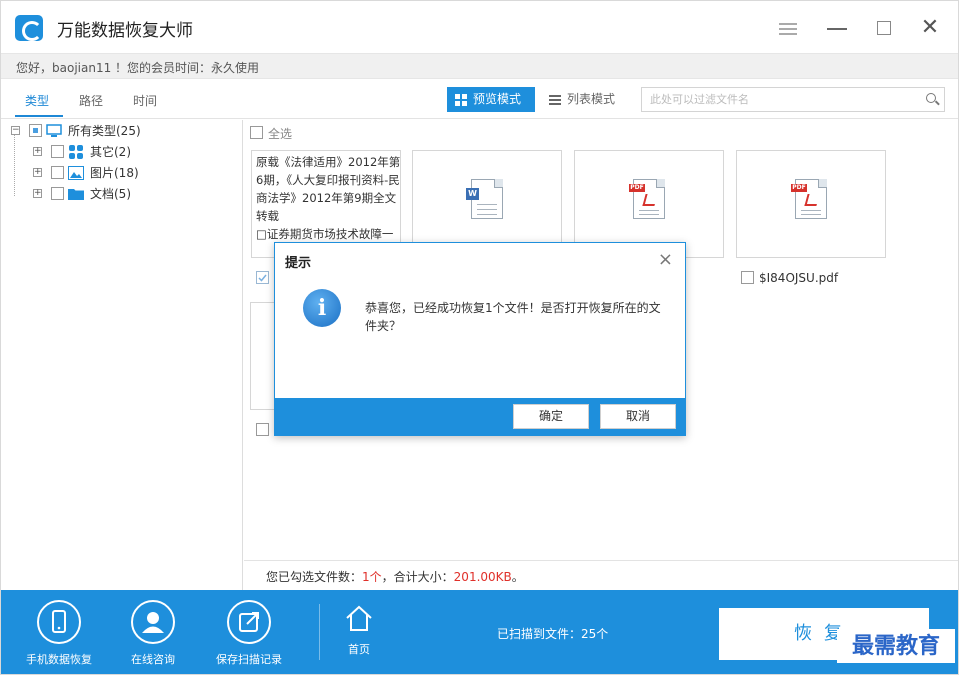 This screenshot has width=959, height=675. Describe the element at coordinates (359, 649) in the screenshot. I see `home-label: 首页` at that location.